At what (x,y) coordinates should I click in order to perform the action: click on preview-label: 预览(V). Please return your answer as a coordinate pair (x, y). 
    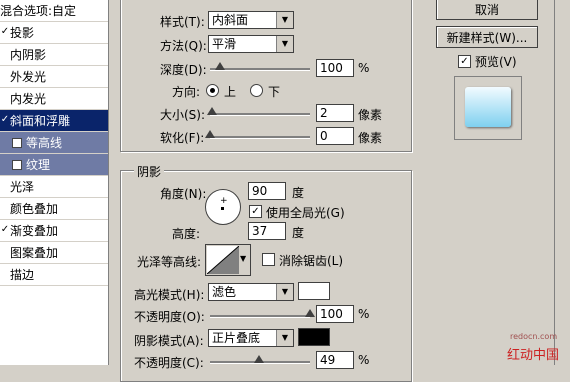
    Looking at the image, I should click on (496, 62).